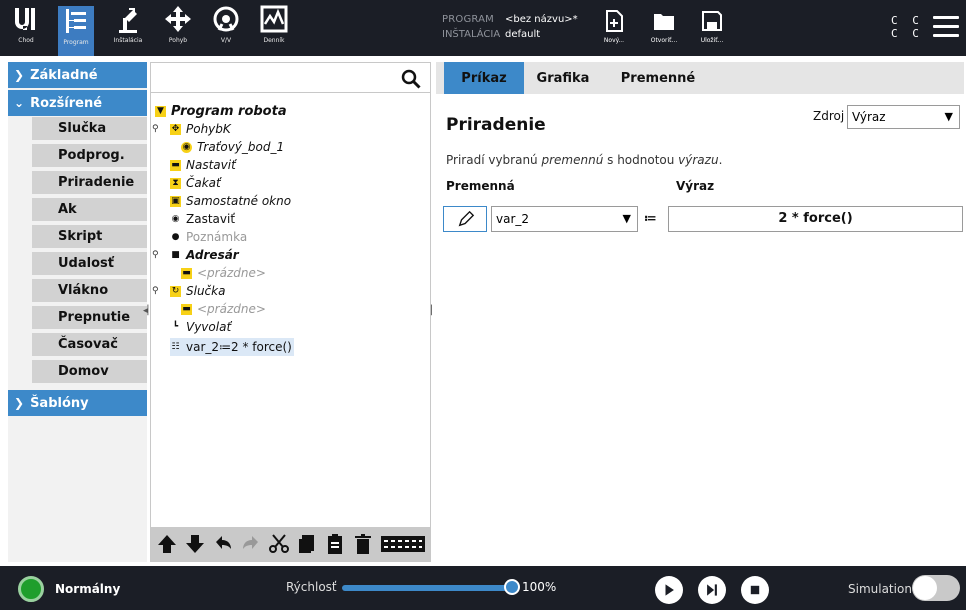  Describe the element at coordinates (175, 254) in the screenshot. I see `folder-icon: ■` at that location.